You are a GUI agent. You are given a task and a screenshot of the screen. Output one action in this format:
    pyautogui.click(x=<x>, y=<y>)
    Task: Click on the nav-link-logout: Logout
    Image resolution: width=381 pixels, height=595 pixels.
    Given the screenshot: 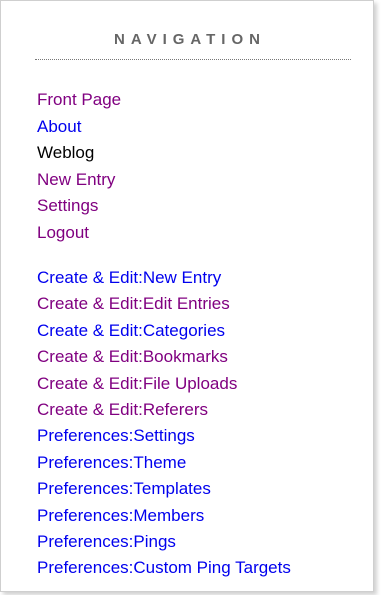 What is the action you would take?
    pyautogui.click(x=63, y=232)
    